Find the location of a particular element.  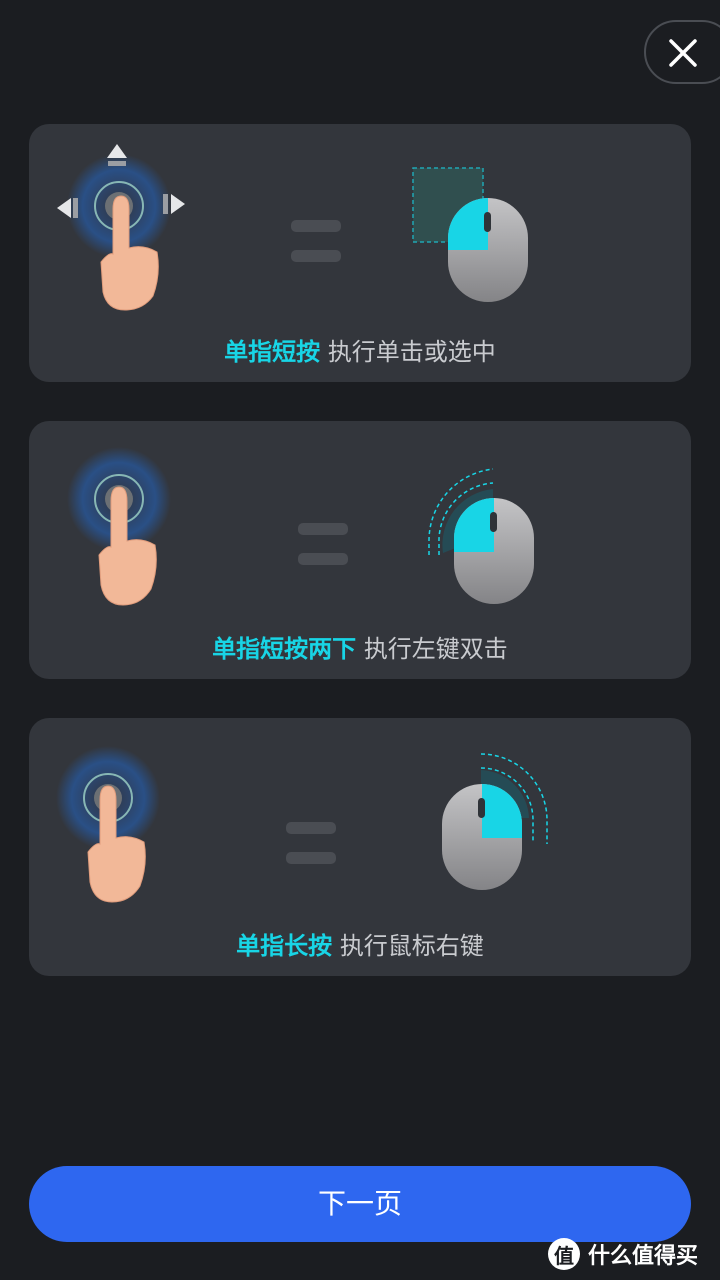

gesture-action: 执行鼠标右键 is located at coordinates (411, 946).